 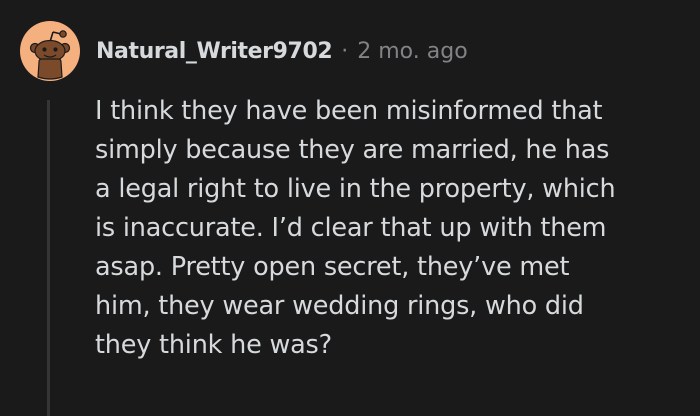 What do you see at coordinates (352, 150) in the screenshot?
I see `comment-body-line: simply because they are married, he has` at bounding box center [352, 150].